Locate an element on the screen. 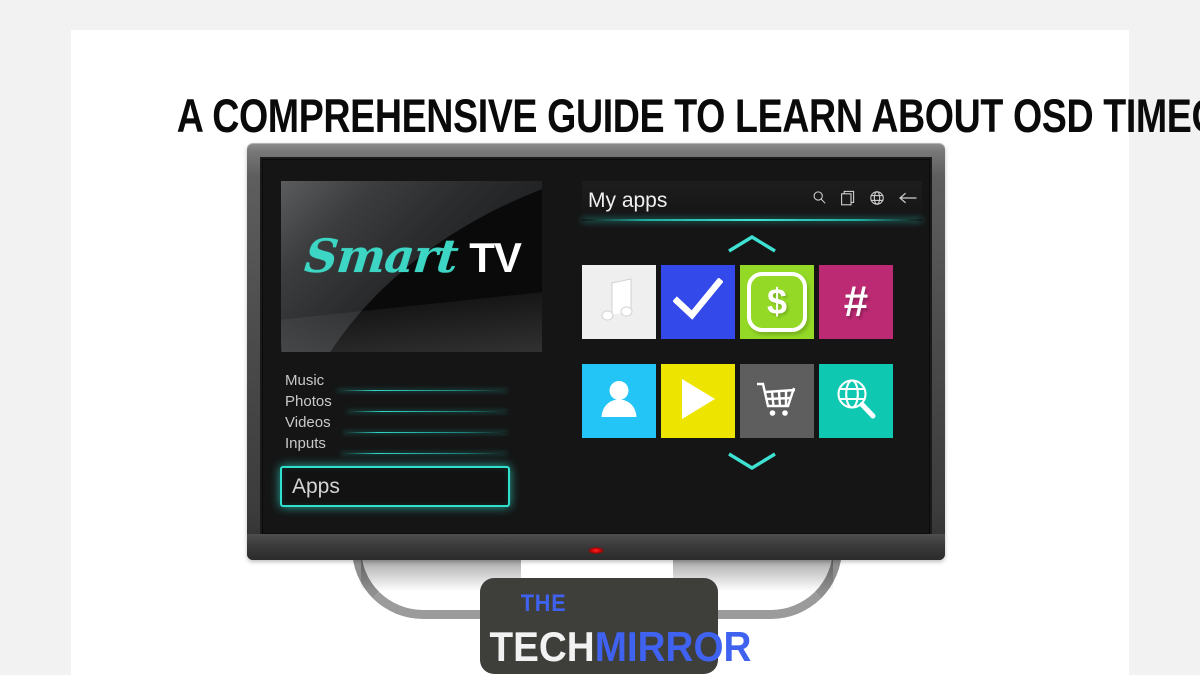  my-apps-header-underline is located at coordinates (752, 220).